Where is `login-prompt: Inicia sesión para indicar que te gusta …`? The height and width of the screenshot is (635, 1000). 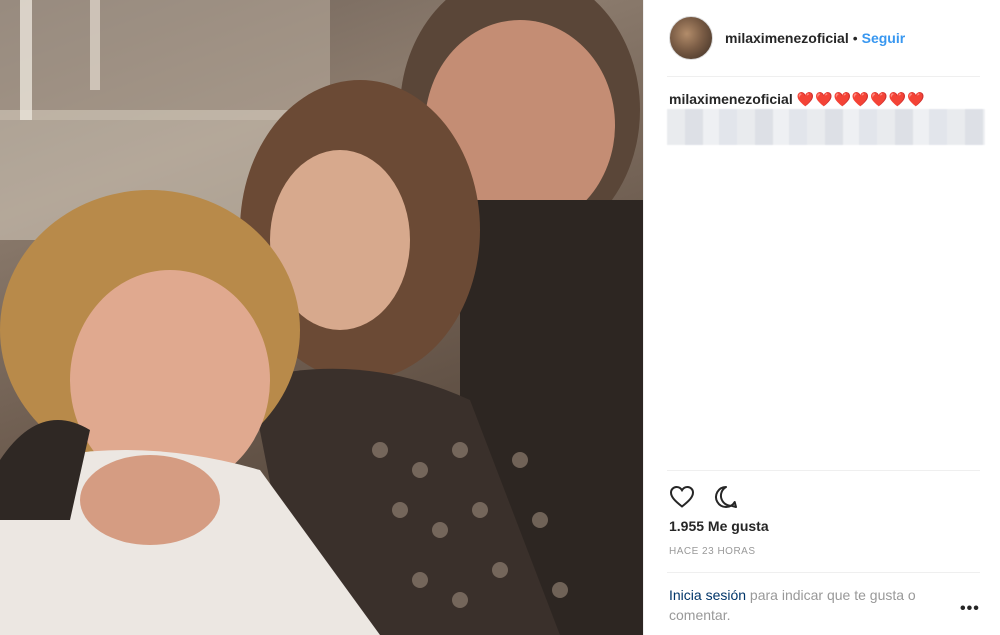 login-prompt: Inicia sesión para indicar que te gusta … is located at coordinates (814, 605).